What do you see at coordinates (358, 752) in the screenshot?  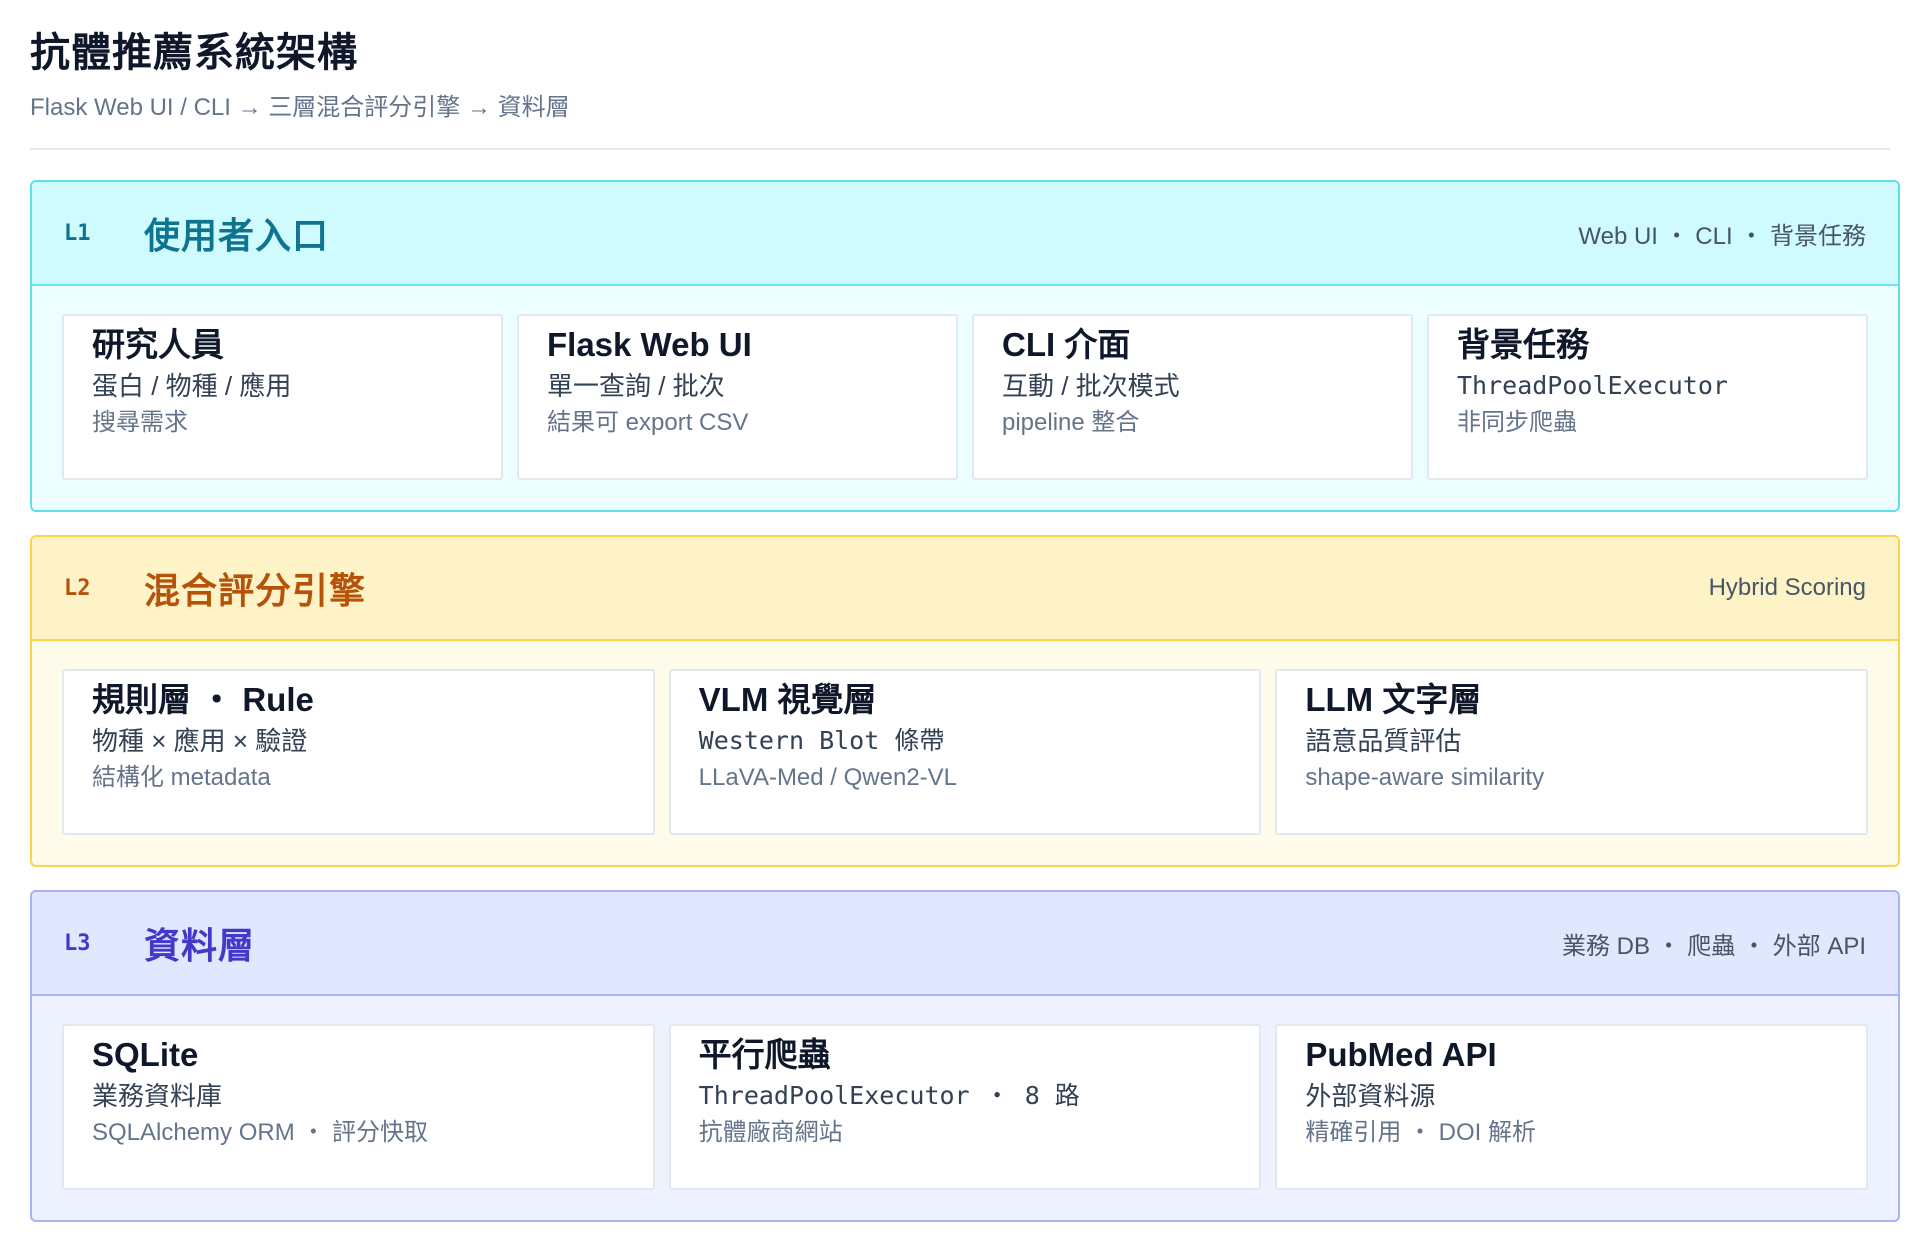 I see `card-rule-layer: 規則層 ・ Rule 物種 × 應用 × 驗證 結構化 metadata` at bounding box center [358, 752].